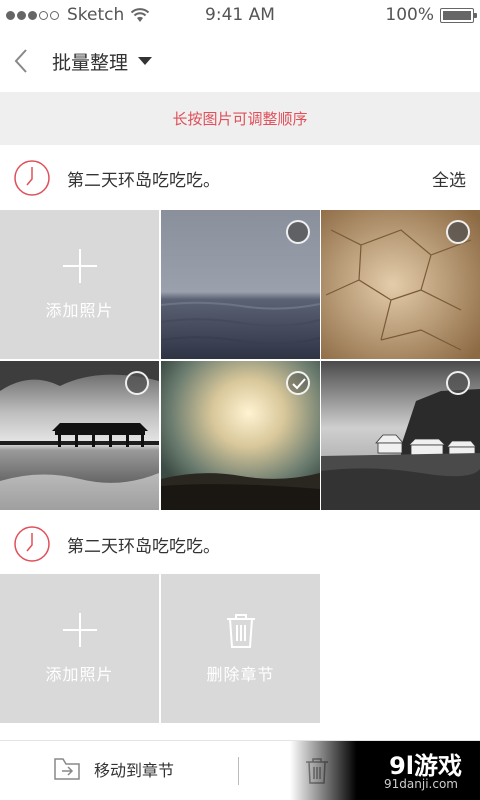 The width and height of the screenshot is (480, 800). I want to click on delete-chapter-button: 删除章节, so click(240, 648).